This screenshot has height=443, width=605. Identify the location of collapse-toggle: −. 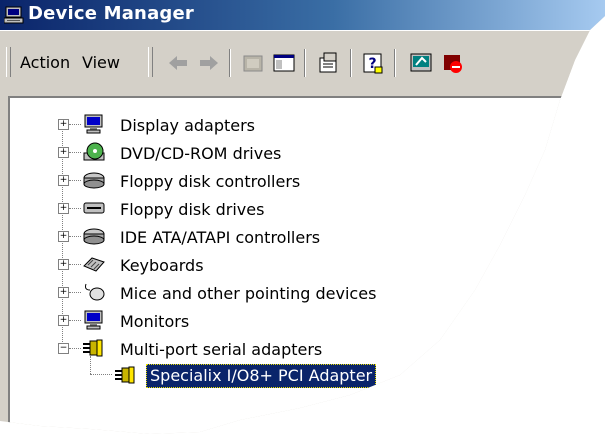
(63, 348).